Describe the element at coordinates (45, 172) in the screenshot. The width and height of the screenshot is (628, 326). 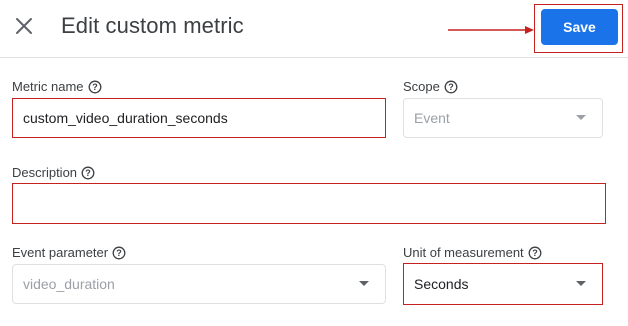
I see `description-label: Description` at that location.